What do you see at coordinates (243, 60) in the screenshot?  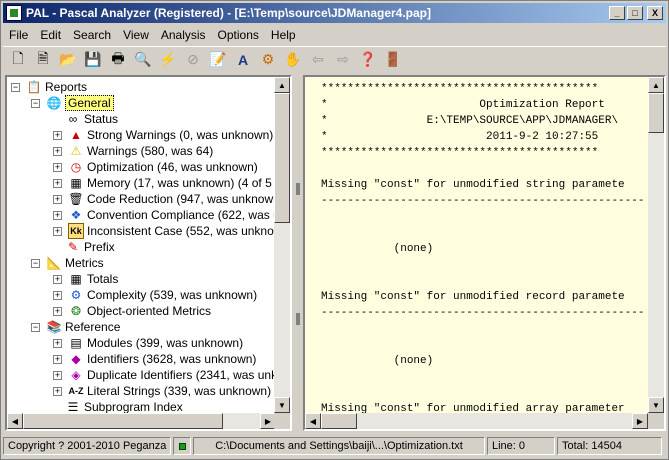 I see `text-editor-icon: A` at bounding box center [243, 60].